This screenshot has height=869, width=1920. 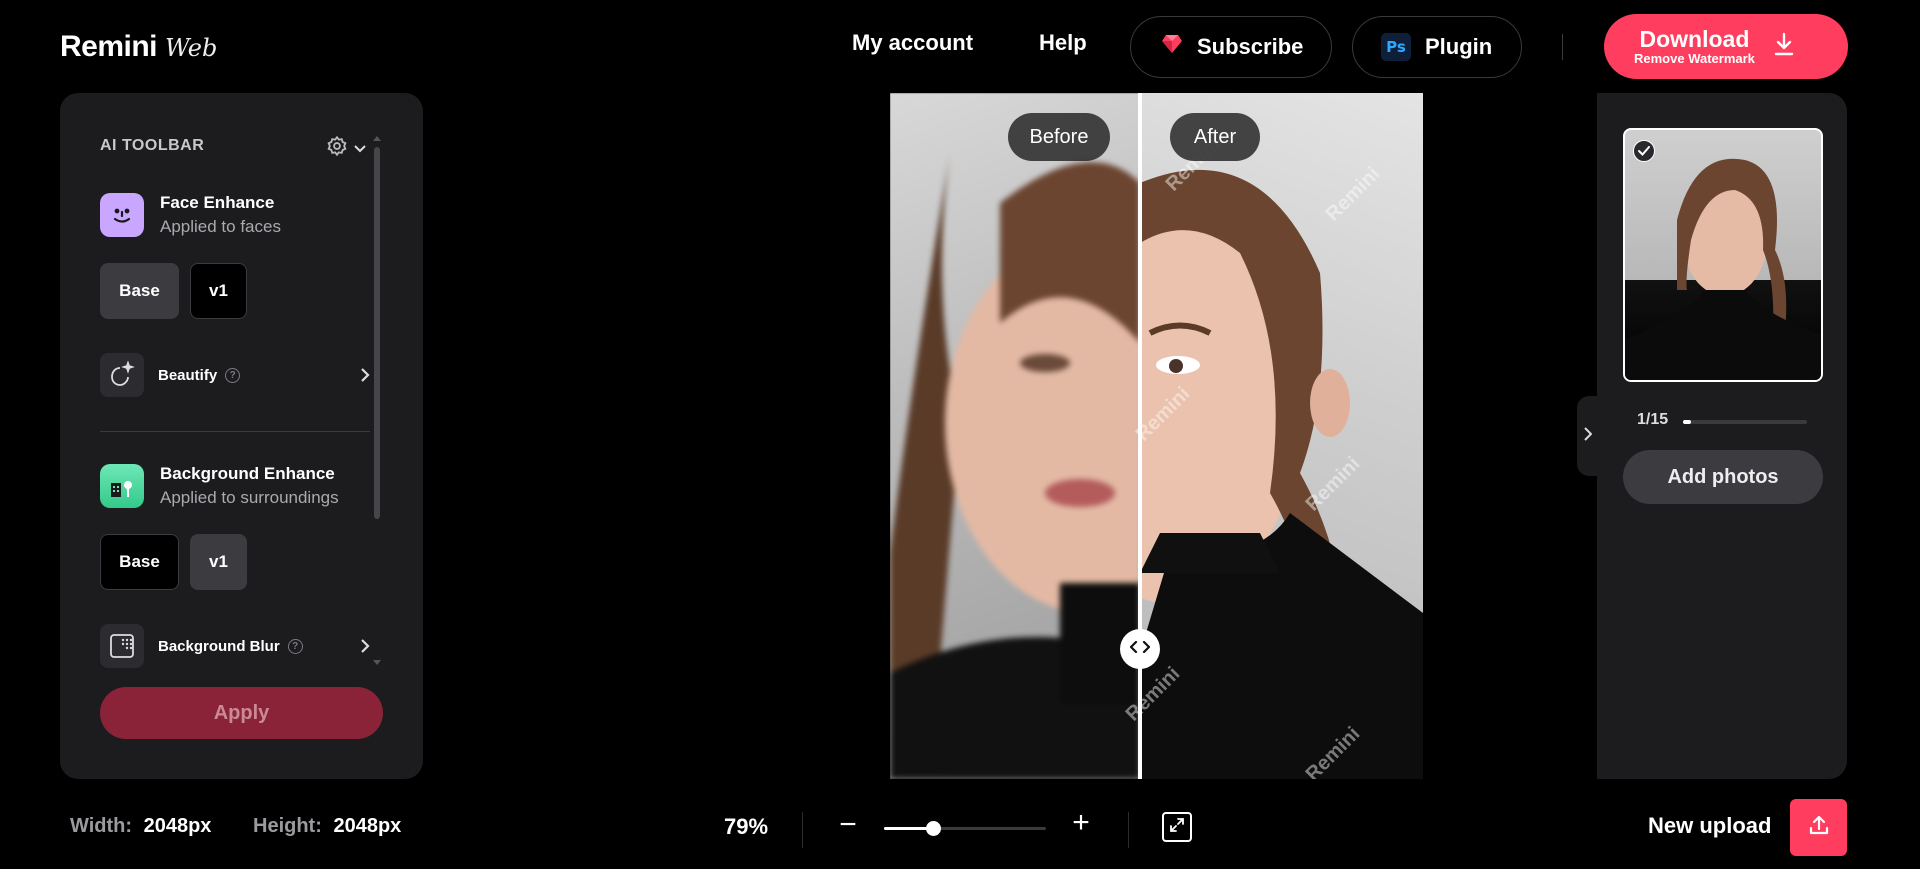 What do you see at coordinates (1396, 47) in the screenshot?
I see `photoshop-icon: Ps` at bounding box center [1396, 47].